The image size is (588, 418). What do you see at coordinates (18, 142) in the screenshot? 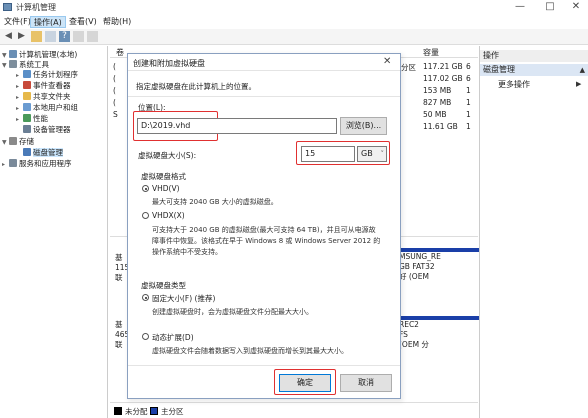
I see `tree-item-storage: ▼ 存储` at bounding box center [18, 142].